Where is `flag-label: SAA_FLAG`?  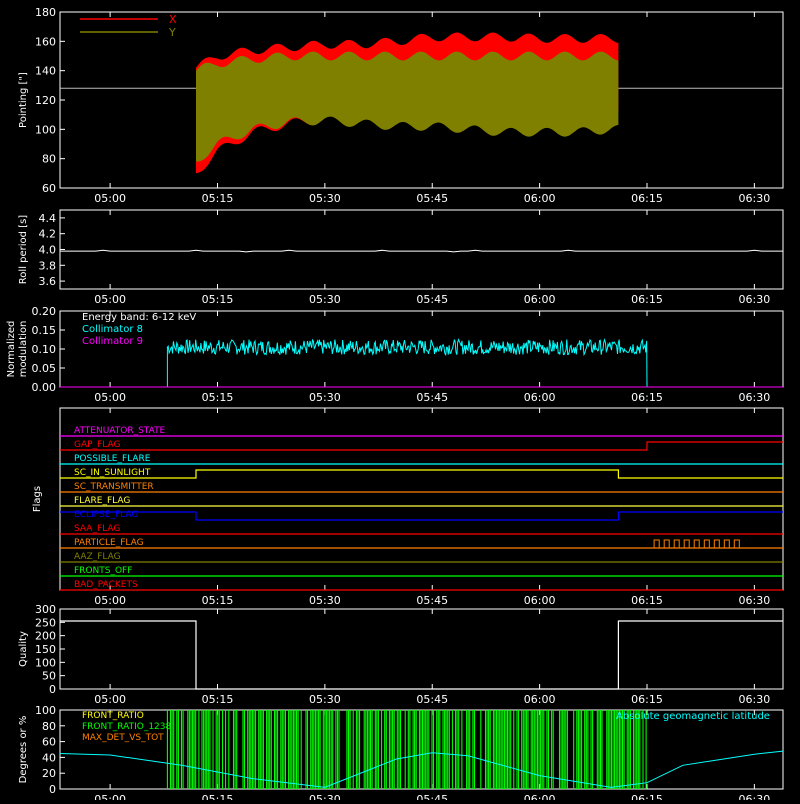 flag-label: SAA_FLAG is located at coordinates (97, 529).